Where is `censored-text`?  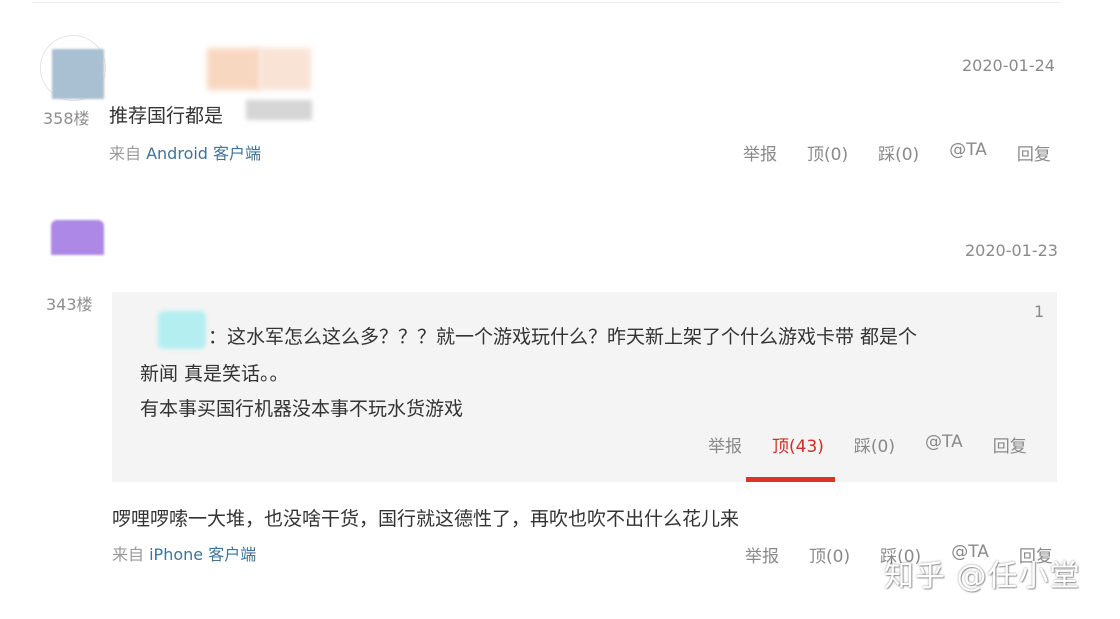
censored-text is located at coordinates (279, 110).